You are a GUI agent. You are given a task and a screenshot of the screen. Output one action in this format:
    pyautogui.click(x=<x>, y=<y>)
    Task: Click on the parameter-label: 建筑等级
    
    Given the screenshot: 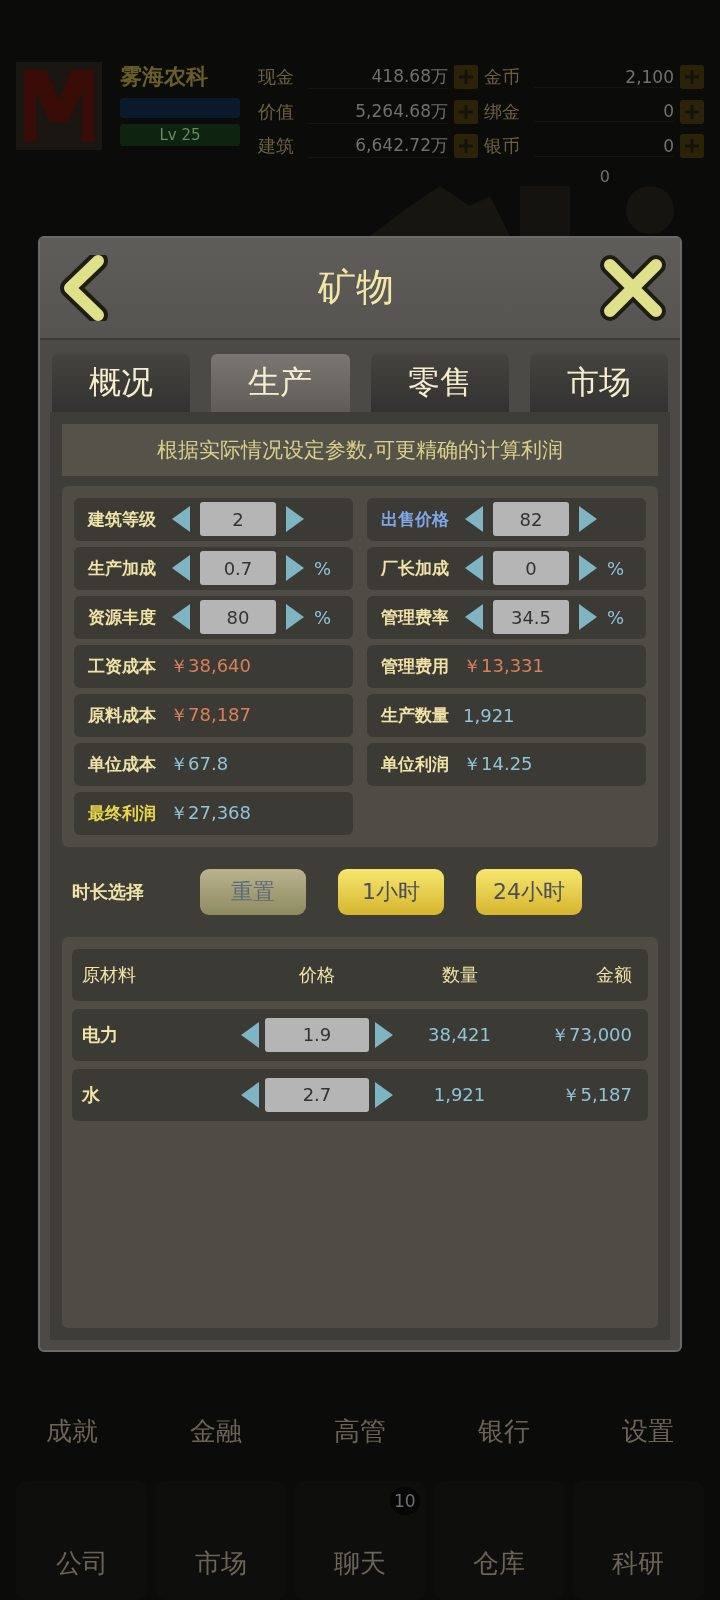 What is the action you would take?
    pyautogui.click(x=122, y=519)
    